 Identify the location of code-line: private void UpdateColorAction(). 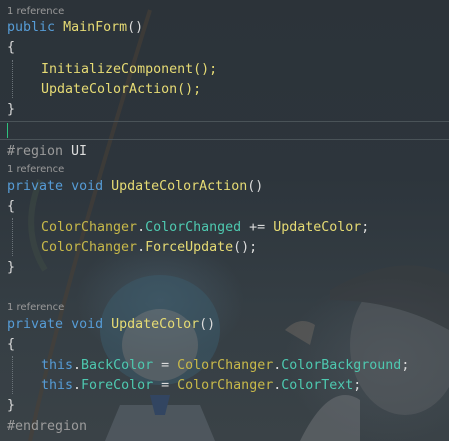
(135, 187).